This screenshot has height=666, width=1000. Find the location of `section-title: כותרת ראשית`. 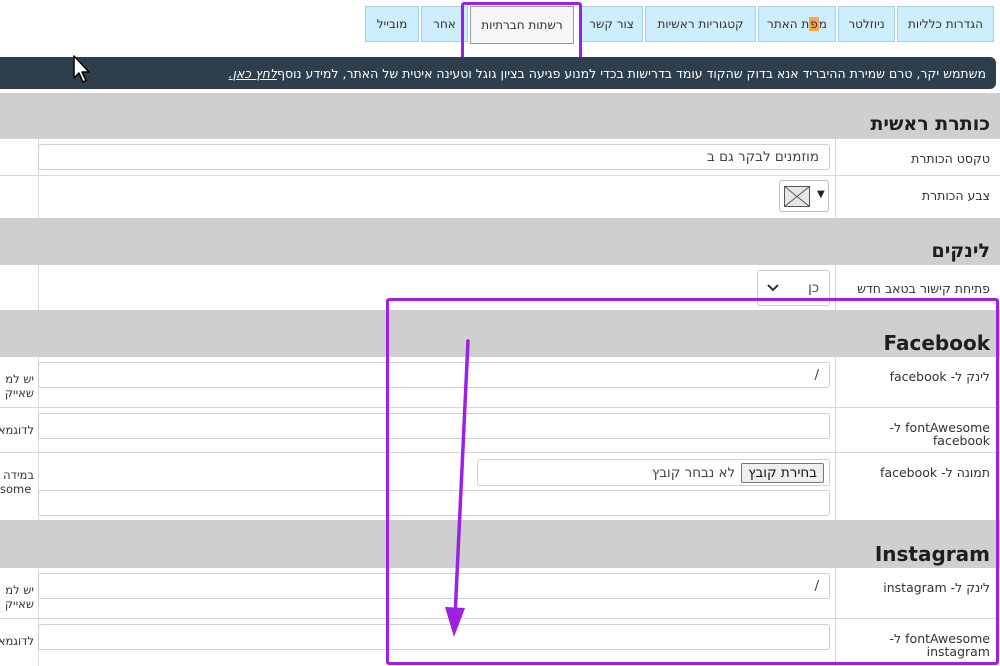

section-title: כותרת ראשית is located at coordinates (930, 124).